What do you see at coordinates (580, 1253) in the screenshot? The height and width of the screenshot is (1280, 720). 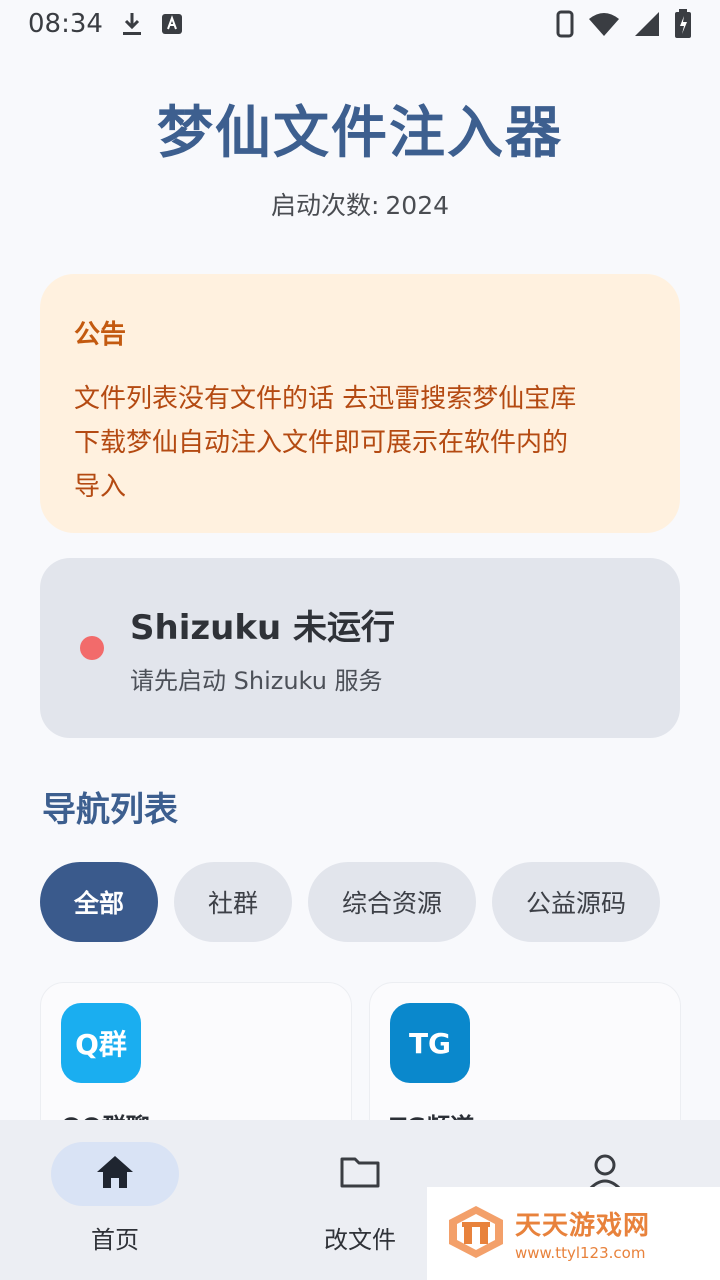 I see `watermark-url: www.ttyl123.com` at bounding box center [580, 1253].